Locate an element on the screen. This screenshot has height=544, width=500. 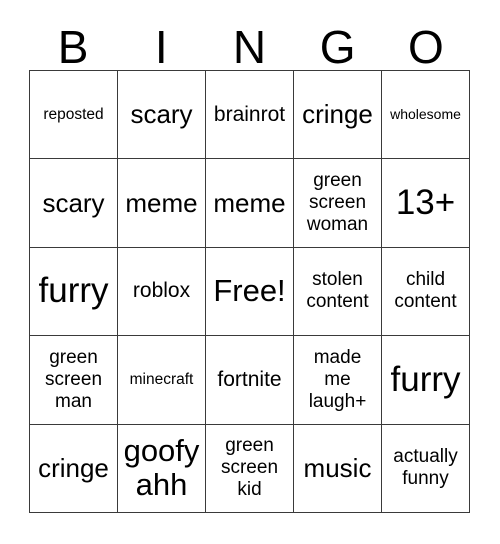
bingo-cell: reposted is located at coordinates (74, 115).